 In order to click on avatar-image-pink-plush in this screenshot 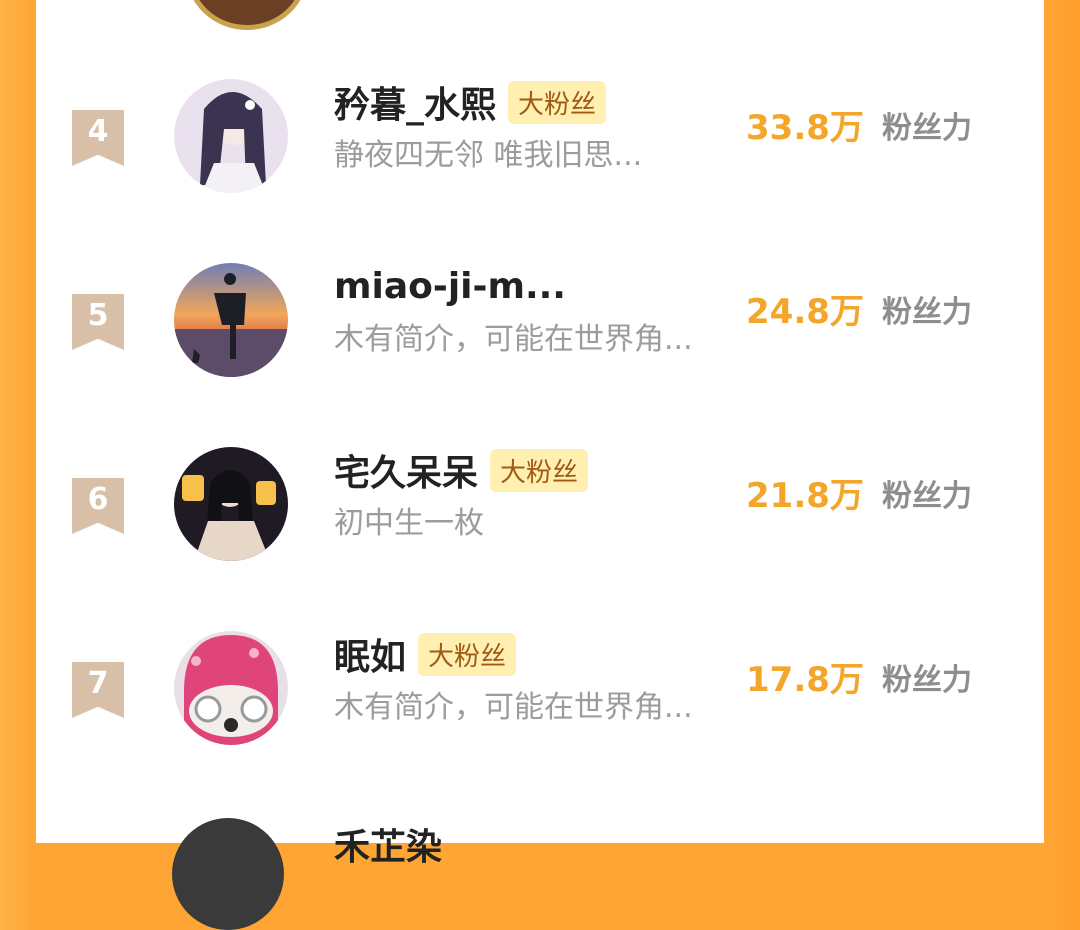, I will do `click(231, 688)`.